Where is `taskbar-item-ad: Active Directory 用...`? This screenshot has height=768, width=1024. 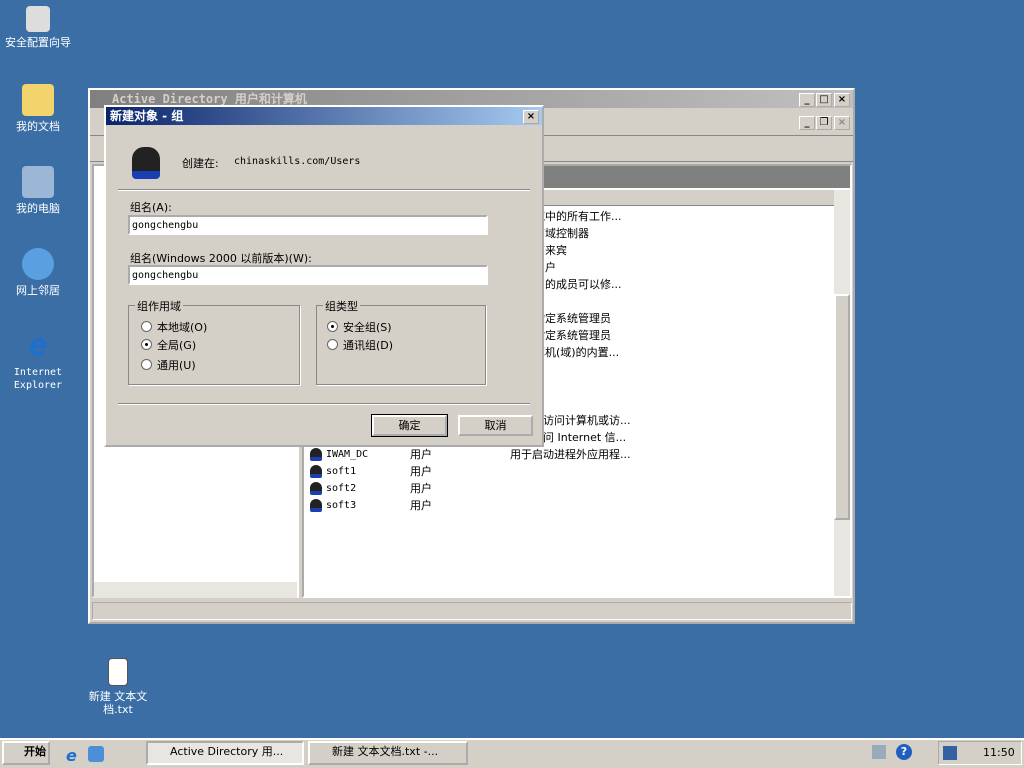
taskbar-item-ad: Active Directory 用... is located at coordinates (225, 753).